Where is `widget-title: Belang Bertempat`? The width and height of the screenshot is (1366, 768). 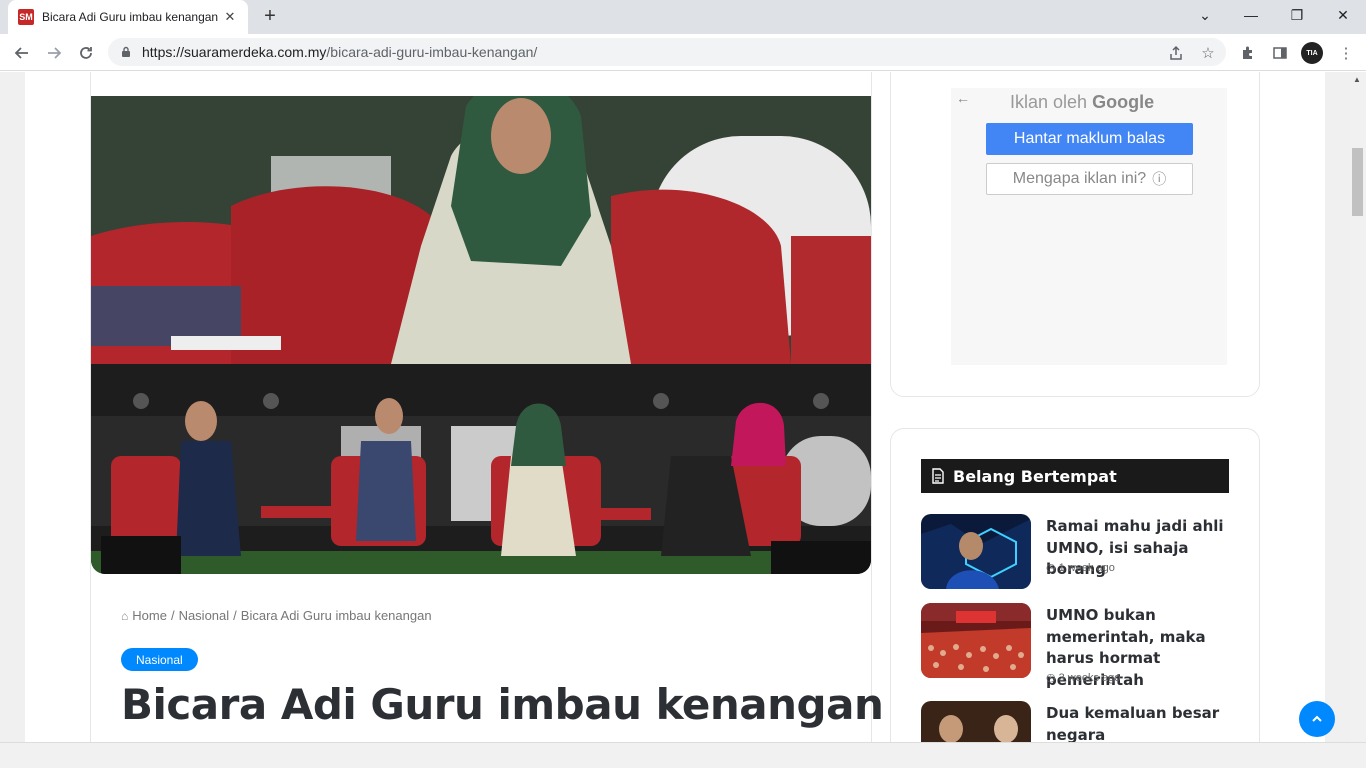 widget-title: Belang Bertempat is located at coordinates (1035, 476).